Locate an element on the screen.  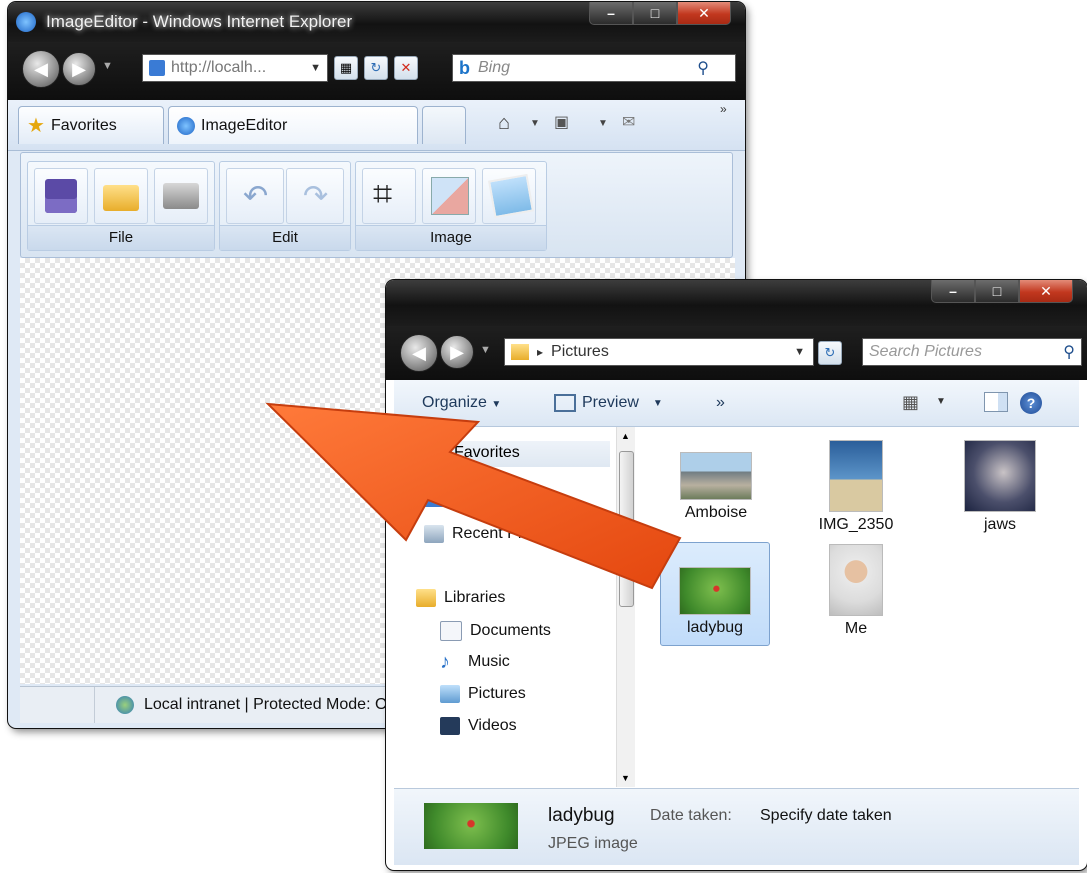
preview-label: Preview is located at coordinates (610, 402).